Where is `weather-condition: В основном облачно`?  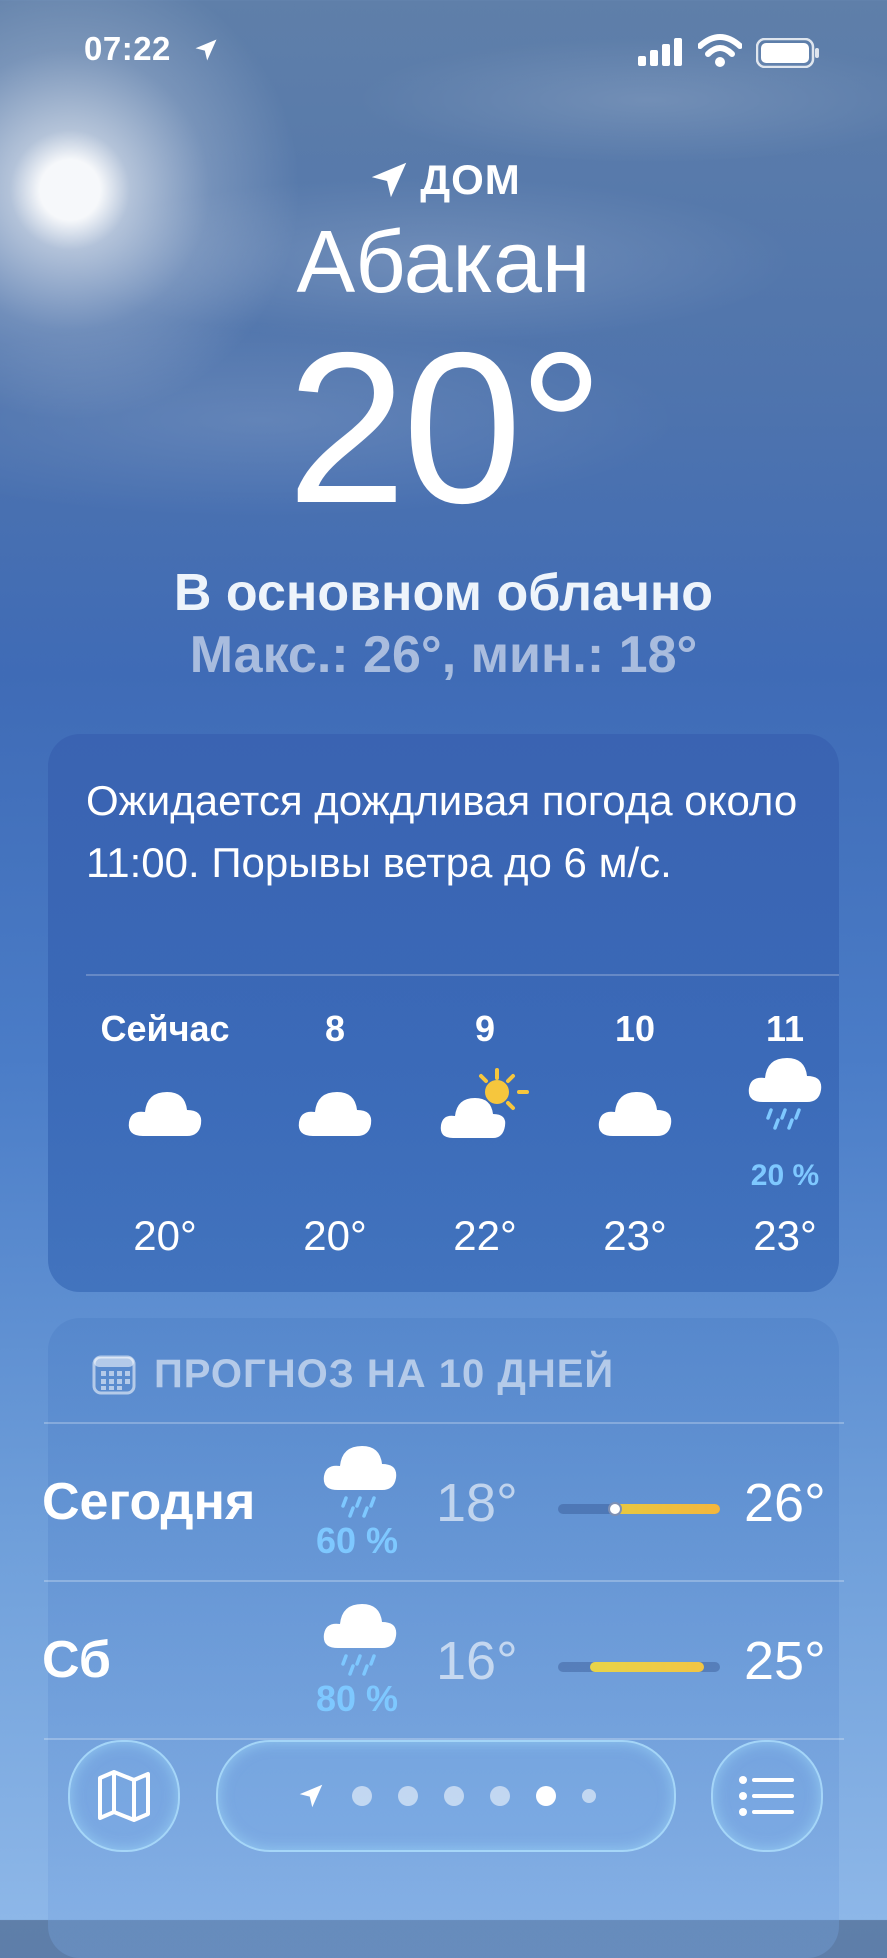 weather-condition: В основном облачно is located at coordinates (443, 593).